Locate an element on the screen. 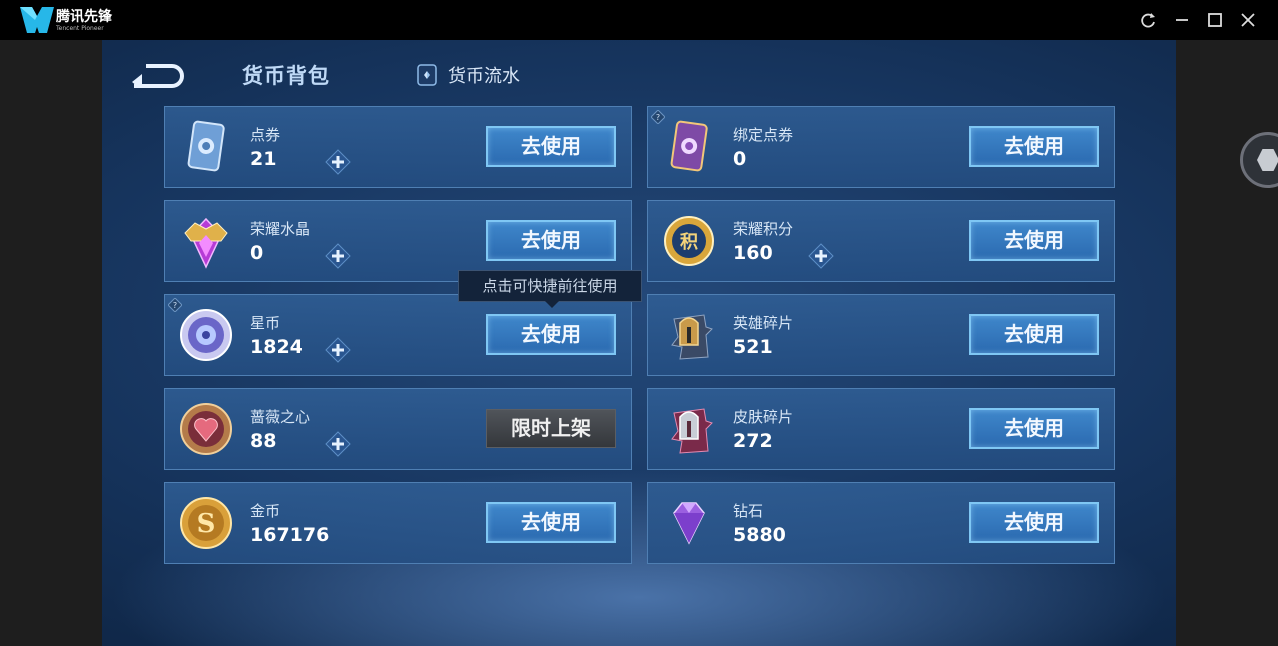 This screenshot has height=646, width=1278. back-arrow-icon is located at coordinates (156, 74).